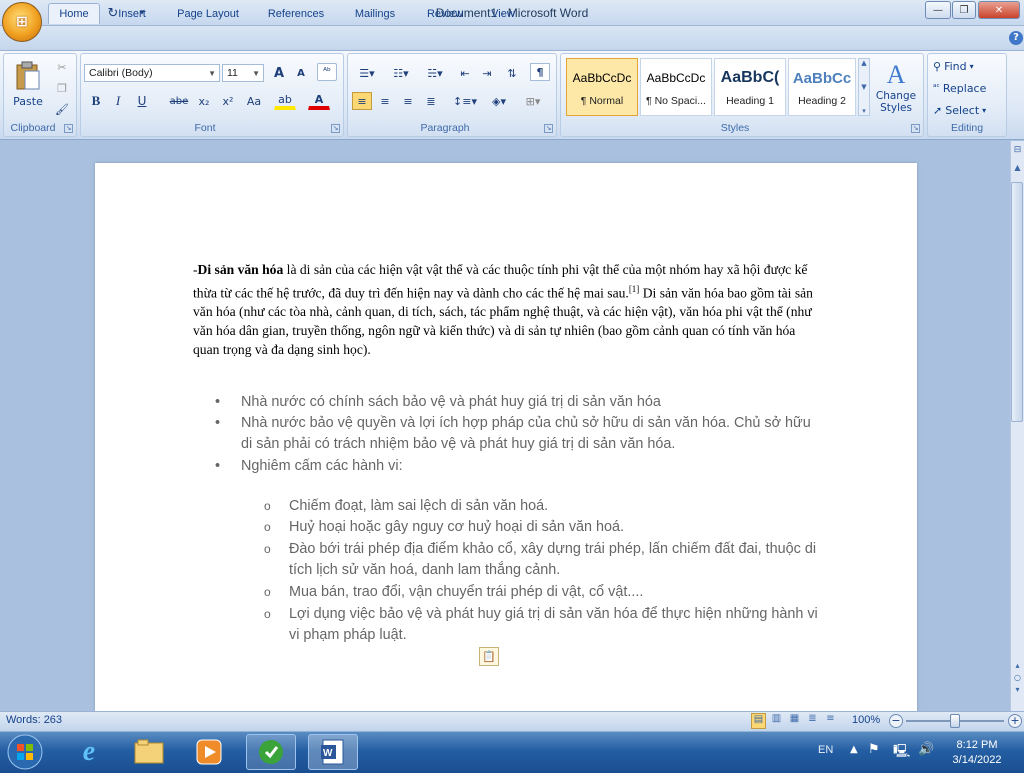 The width and height of the screenshot is (1024, 773). Describe the element at coordinates (533, 101) in the screenshot. I see `borders-icon: ⊞▾` at that location.